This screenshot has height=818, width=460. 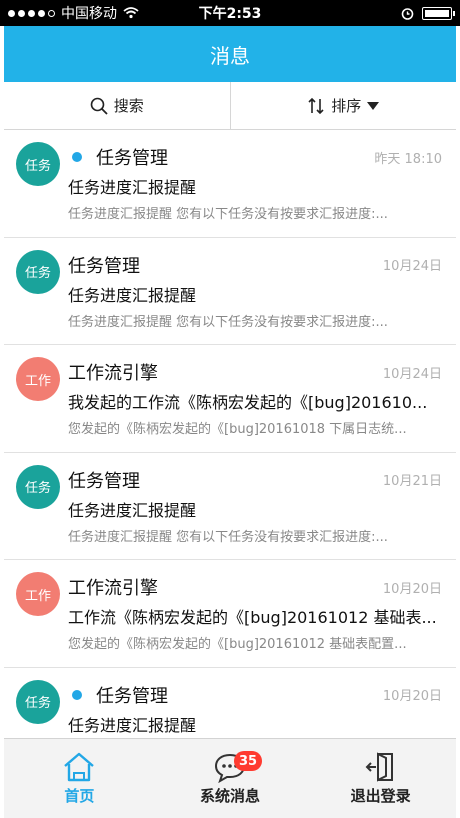 What do you see at coordinates (407, 13) in the screenshot?
I see `alarm-icon` at bounding box center [407, 13].